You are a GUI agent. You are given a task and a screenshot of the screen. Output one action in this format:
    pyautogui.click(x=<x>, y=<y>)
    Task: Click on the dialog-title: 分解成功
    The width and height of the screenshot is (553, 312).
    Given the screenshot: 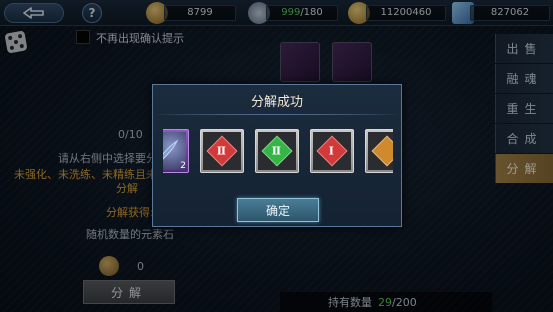 What is the action you would take?
    pyautogui.click(x=277, y=100)
    